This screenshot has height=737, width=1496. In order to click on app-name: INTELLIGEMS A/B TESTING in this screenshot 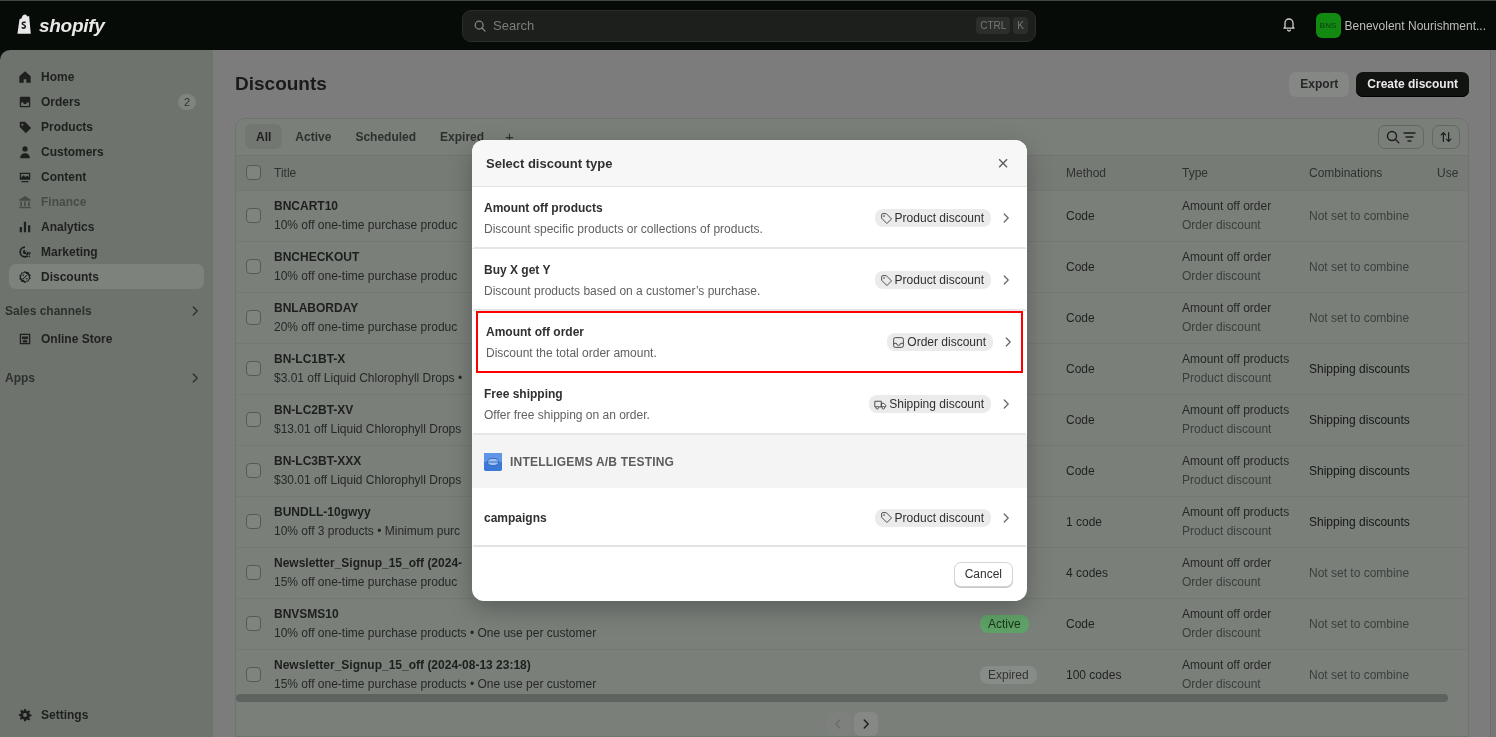, I will do `click(592, 461)`.